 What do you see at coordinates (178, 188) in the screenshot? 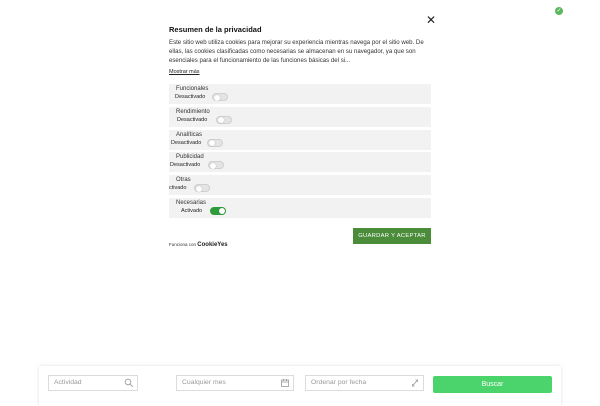
I see `category-status: ctivado` at bounding box center [178, 188].